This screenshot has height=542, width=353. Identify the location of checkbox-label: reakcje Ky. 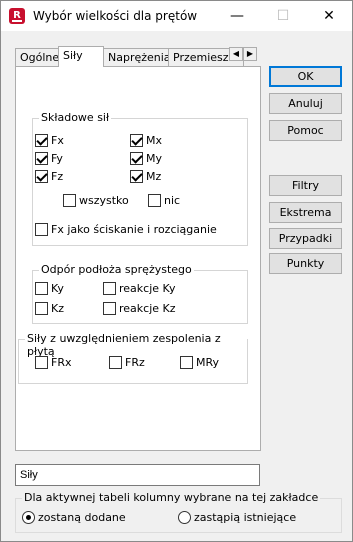
(147, 288).